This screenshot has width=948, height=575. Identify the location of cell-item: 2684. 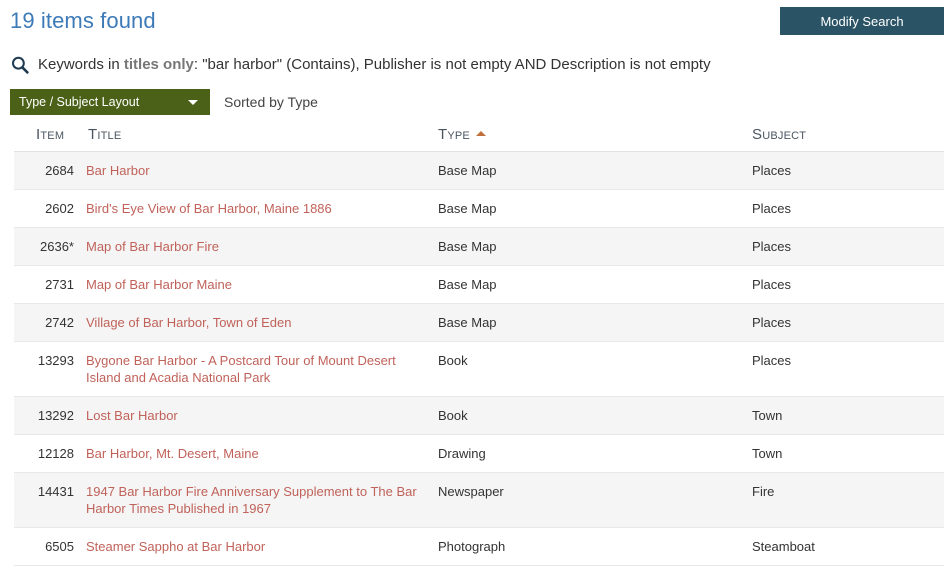
(50, 170).